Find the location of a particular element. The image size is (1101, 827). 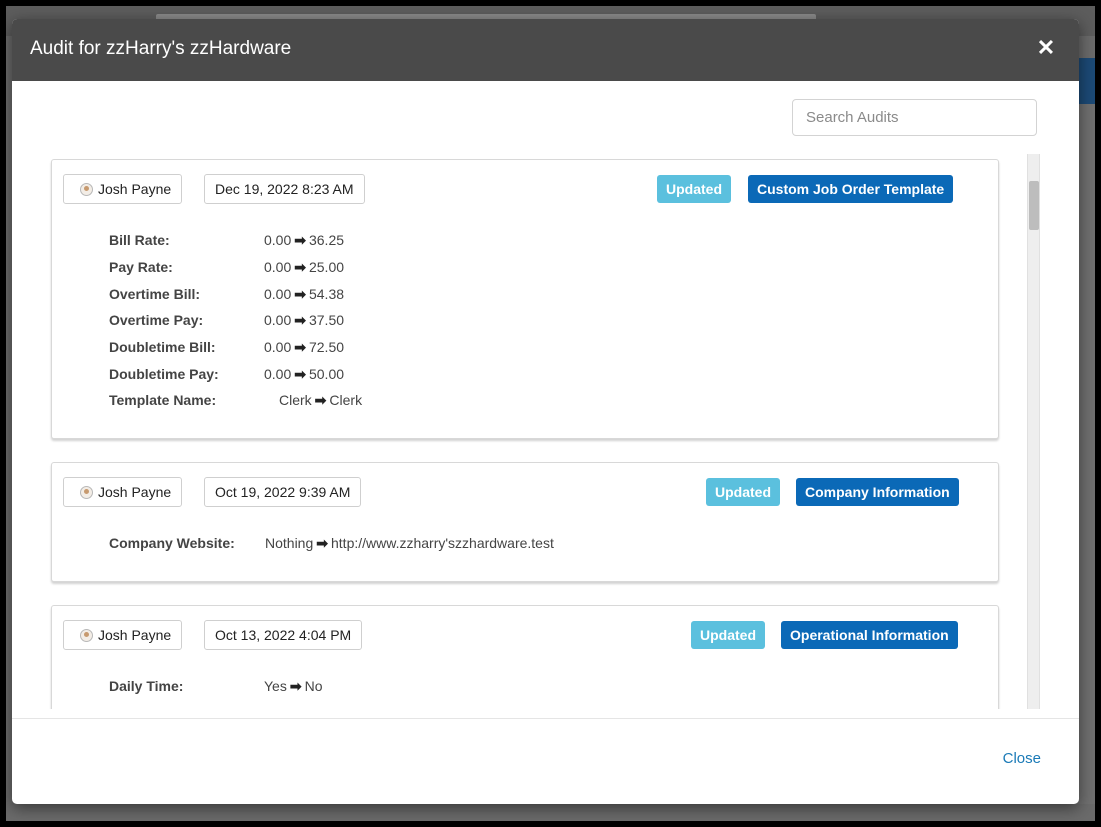

change-value: Clerk ➡ Clerk is located at coordinates (321, 400).